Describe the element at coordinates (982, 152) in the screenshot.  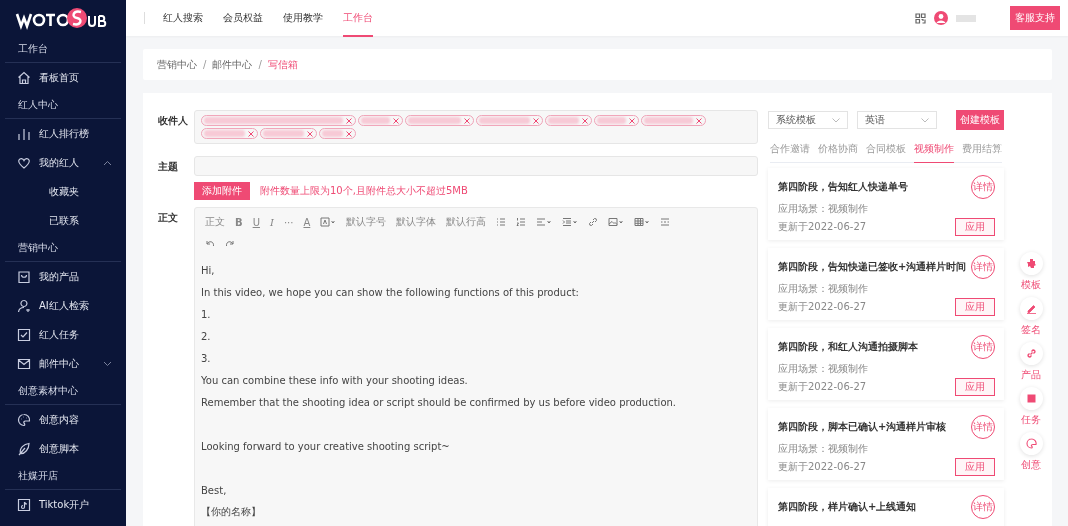
I see `template-tab: 费用结算` at that location.